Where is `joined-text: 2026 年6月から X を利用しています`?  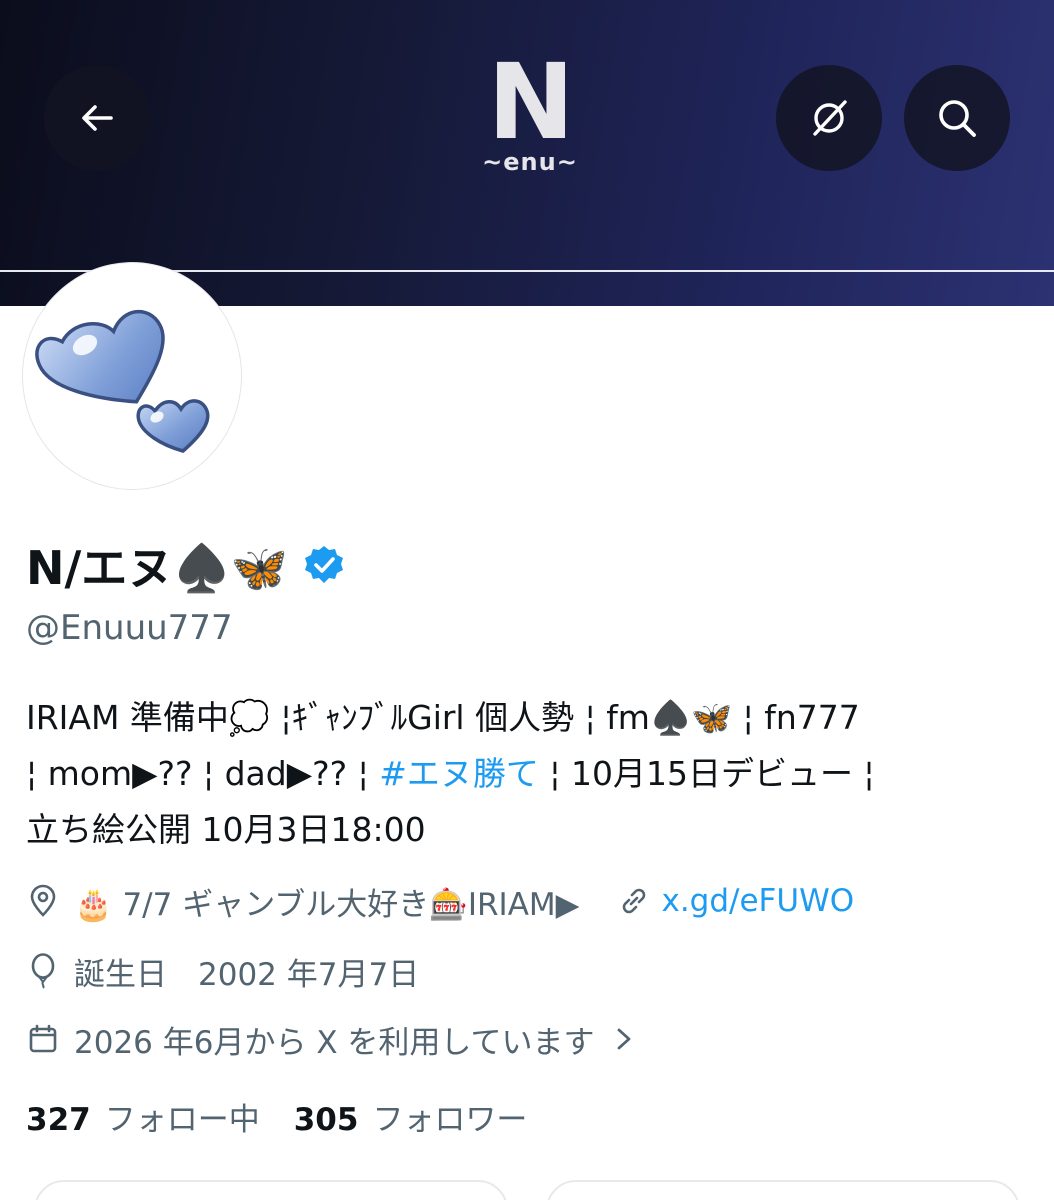
joined-text: 2026 年6月から X を利用しています is located at coordinates (334, 1042).